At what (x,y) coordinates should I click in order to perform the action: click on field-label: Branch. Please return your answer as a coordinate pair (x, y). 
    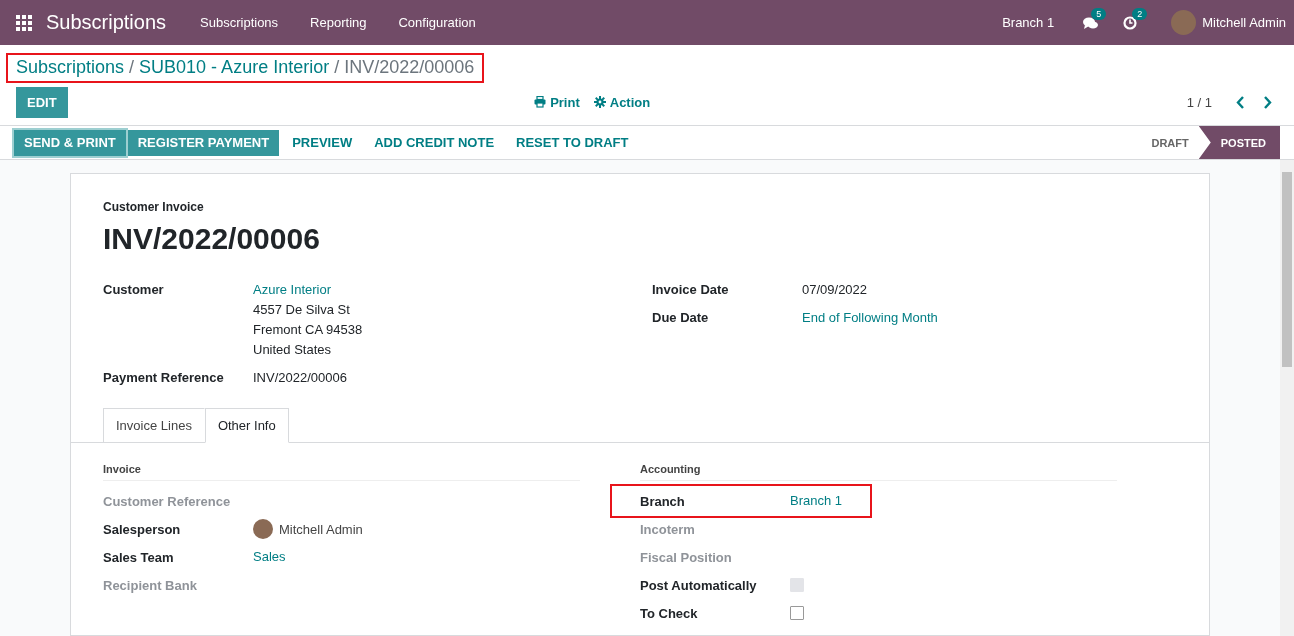
    Looking at the image, I should click on (663, 501).